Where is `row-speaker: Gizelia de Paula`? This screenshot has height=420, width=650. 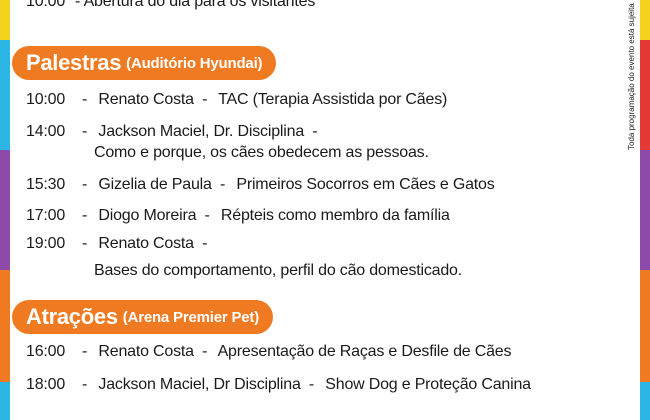 row-speaker: Gizelia de Paula is located at coordinates (155, 184).